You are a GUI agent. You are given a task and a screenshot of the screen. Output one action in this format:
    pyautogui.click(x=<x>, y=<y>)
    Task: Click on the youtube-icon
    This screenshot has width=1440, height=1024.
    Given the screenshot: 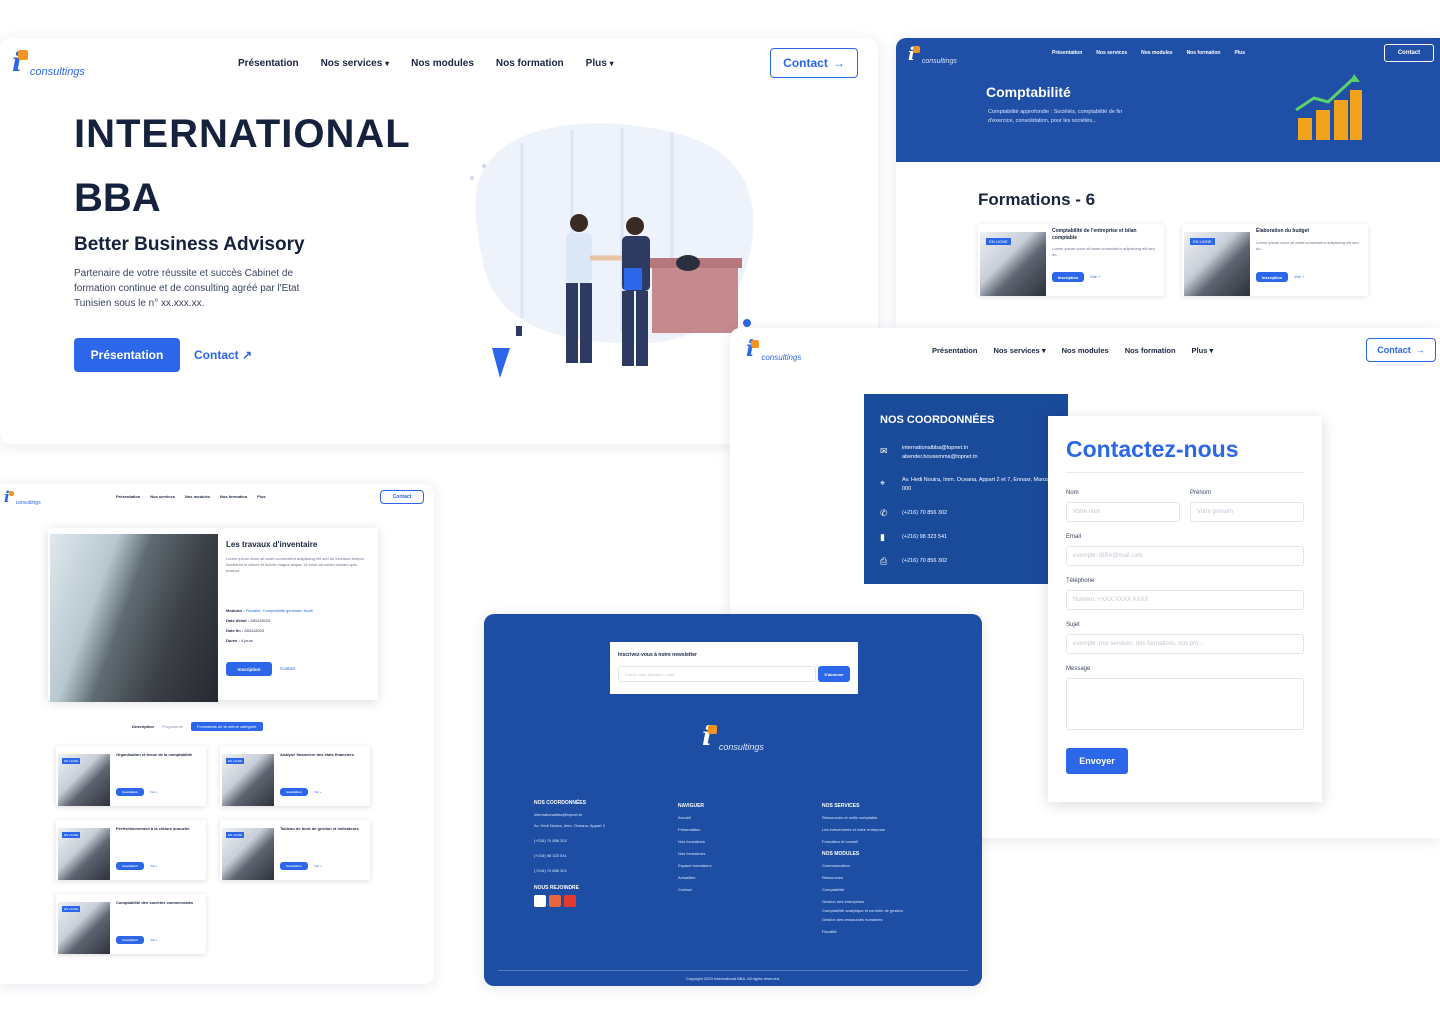 What is the action you would take?
    pyautogui.click(x=570, y=901)
    